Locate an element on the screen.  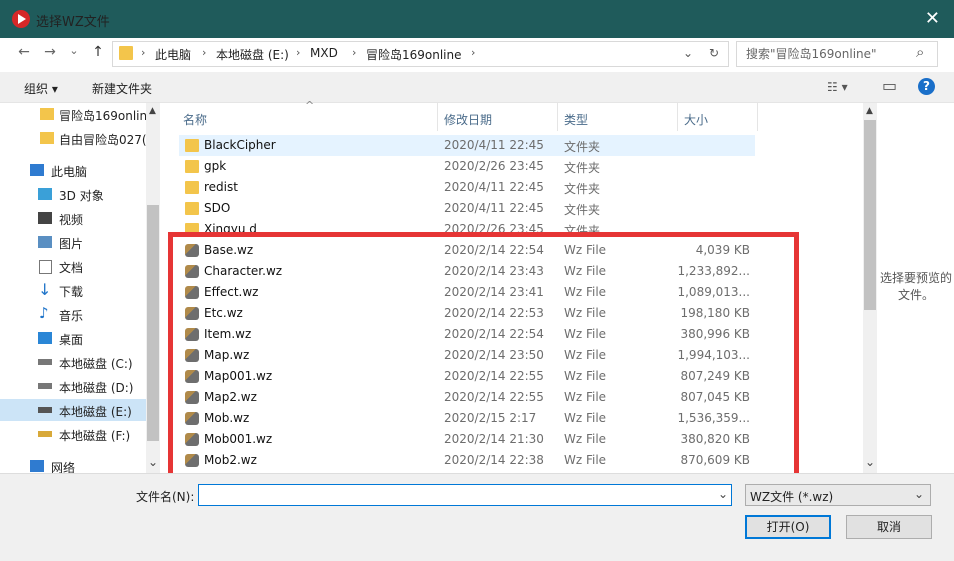
sidebar-item-label: 本地磁盘 (F:) is located at coordinates (95, 436).